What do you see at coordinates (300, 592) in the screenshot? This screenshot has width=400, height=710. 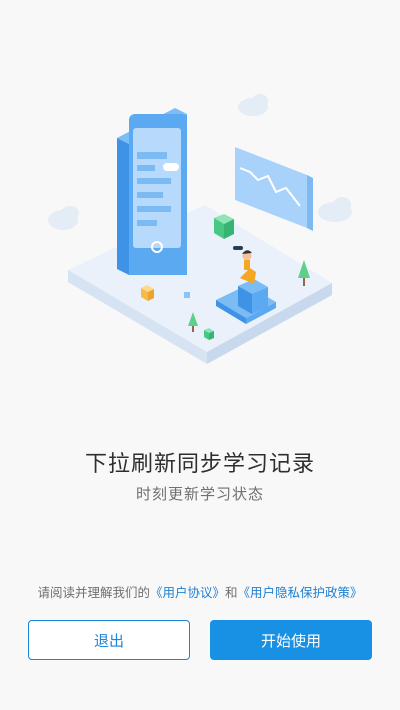 I see `privacy-policy-link: 《用户隐私保护政策》` at bounding box center [300, 592].